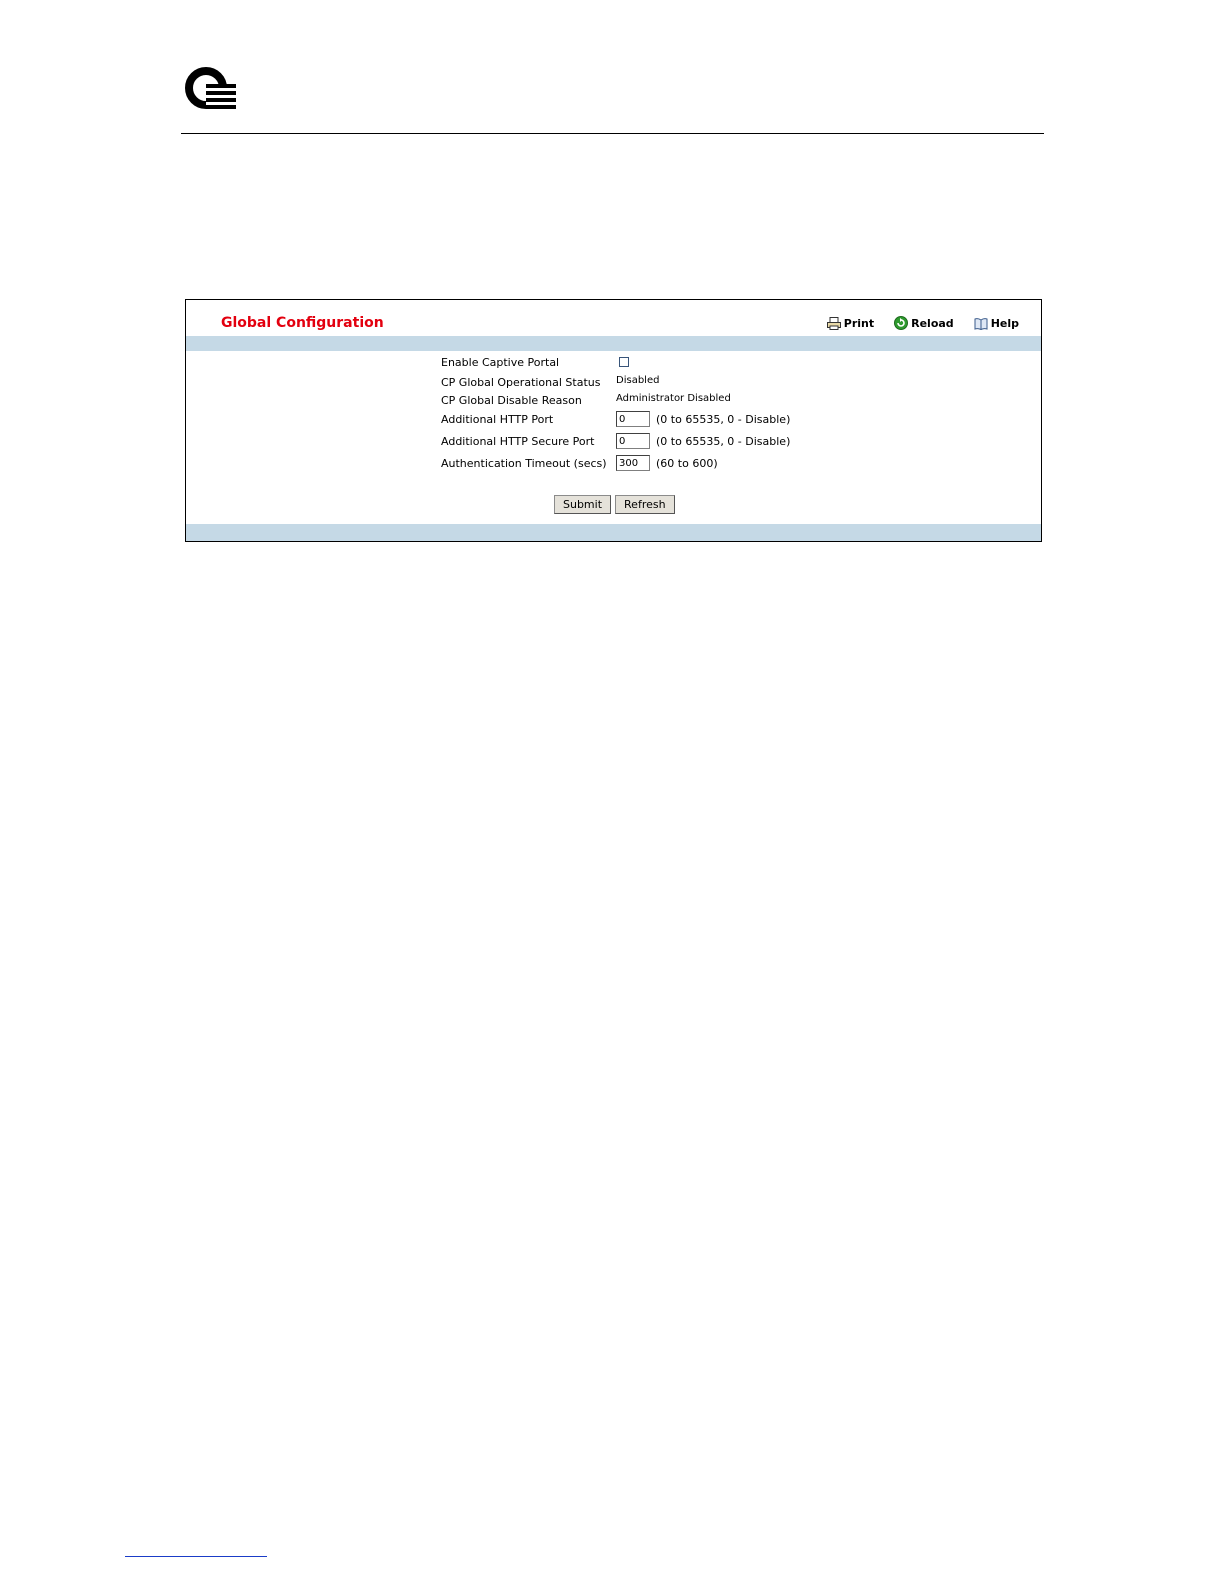 The image size is (1224, 1584). Describe the element at coordinates (210, 88) in the screenshot. I see `company-logo` at that location.